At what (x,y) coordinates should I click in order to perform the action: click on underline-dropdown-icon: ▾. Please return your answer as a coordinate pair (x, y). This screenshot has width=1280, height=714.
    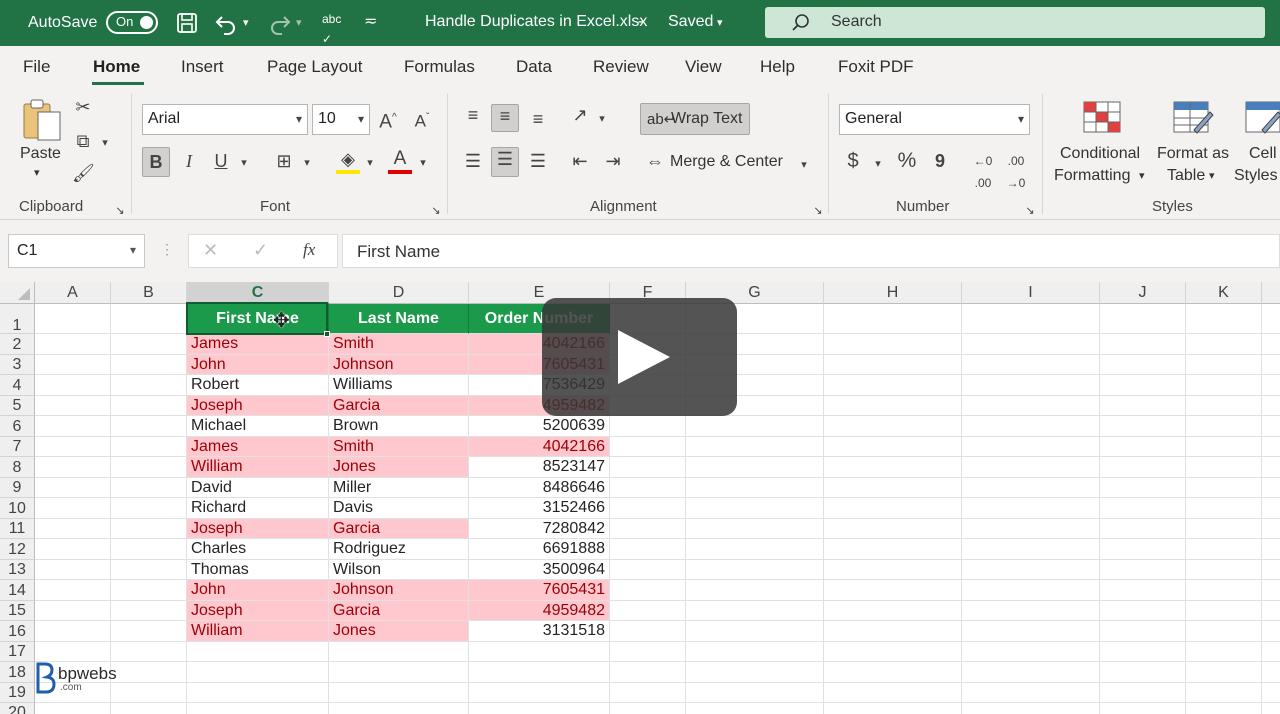
    Looking at the image, I should click on (244, 163).